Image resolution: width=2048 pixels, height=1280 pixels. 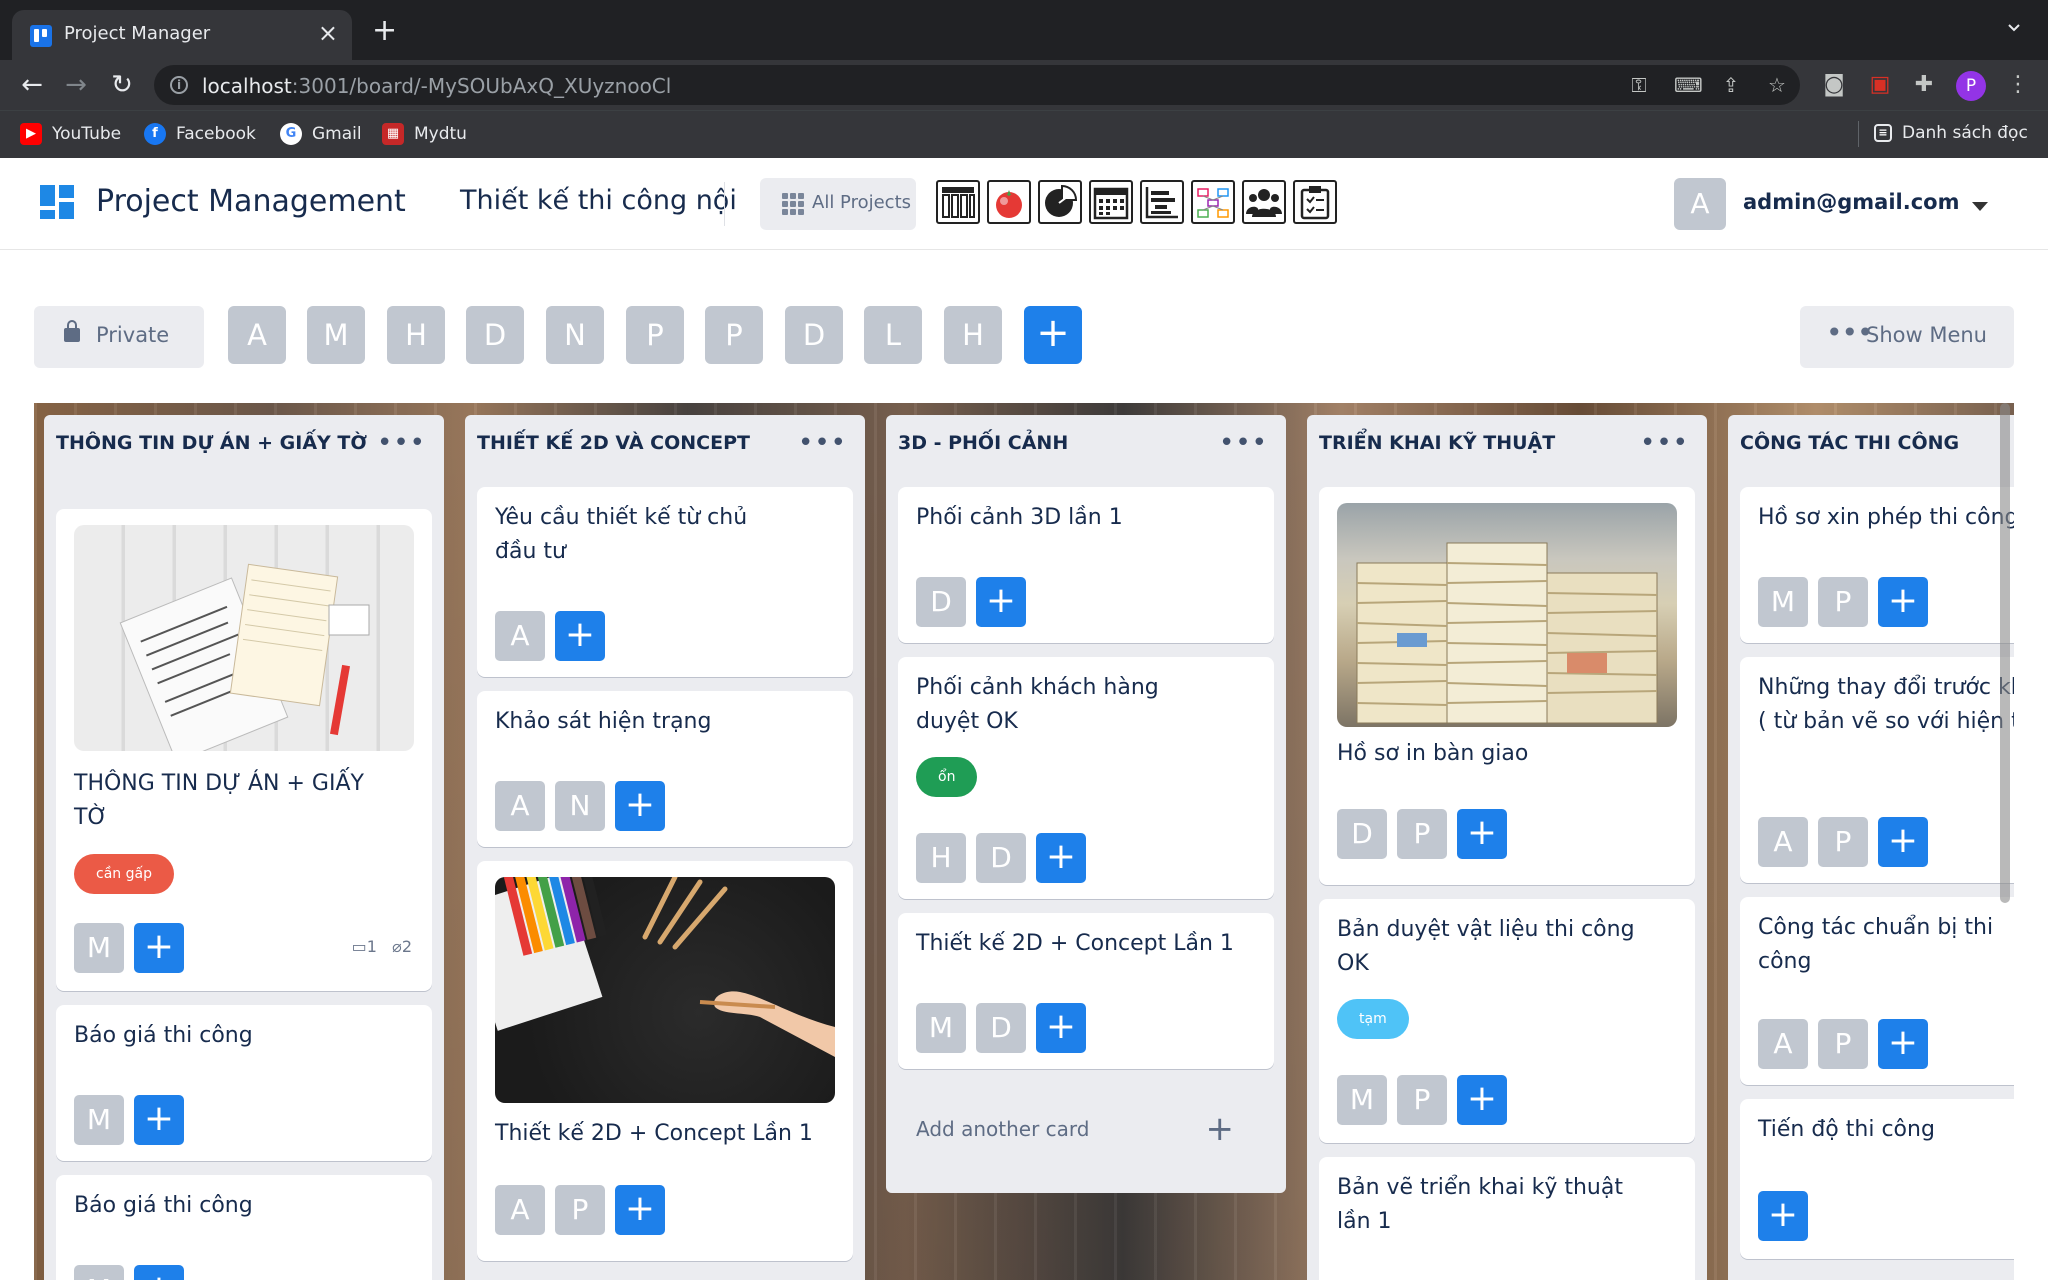 I want to click on checklist-clipboard-icon, so click(x=1315, y=202).